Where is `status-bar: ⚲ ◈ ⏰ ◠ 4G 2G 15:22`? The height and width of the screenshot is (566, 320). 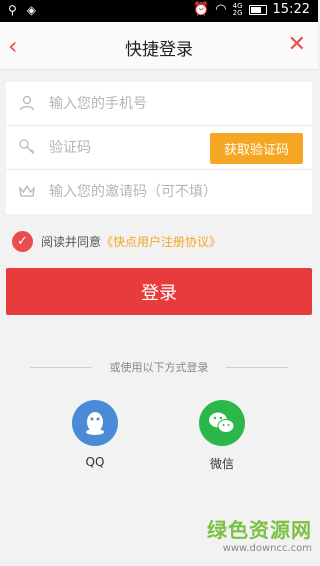 status-bar: ⚲ ◈ ⏰ ◠ 4G 2G 15:22 is located at coordinates (159, 11).